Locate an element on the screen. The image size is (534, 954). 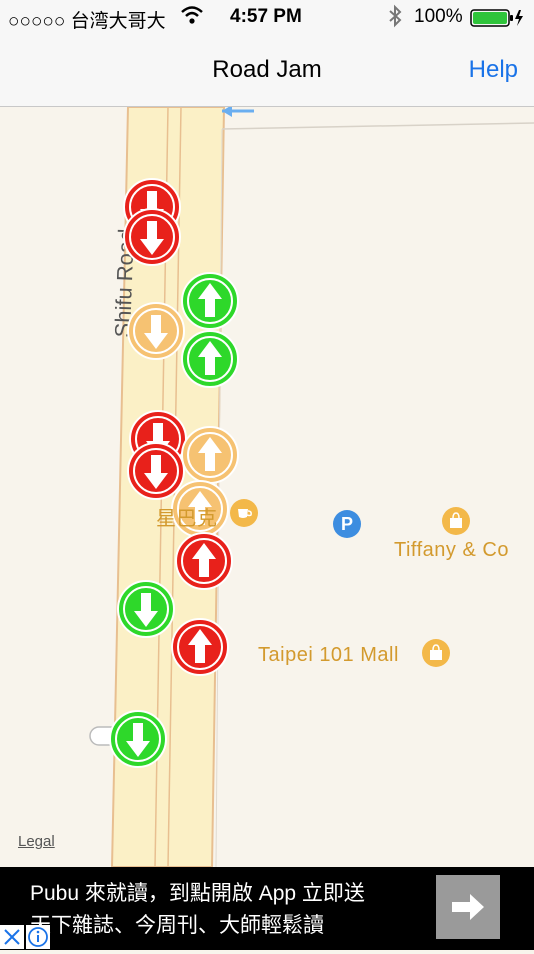
parking-icon: P is located at coordinates (347, 524).